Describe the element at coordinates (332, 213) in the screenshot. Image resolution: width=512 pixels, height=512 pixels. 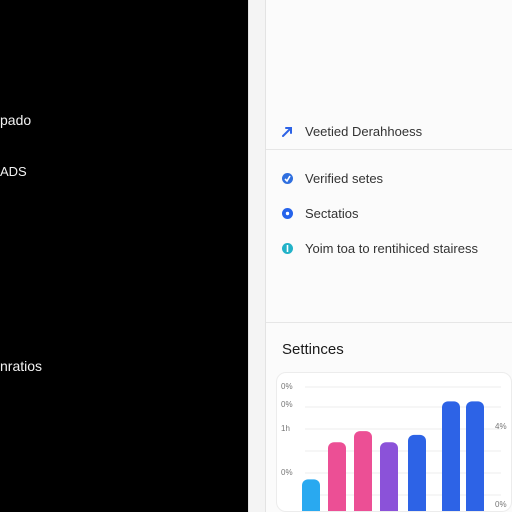
I see `list-item-label: Sectatios` at that location.